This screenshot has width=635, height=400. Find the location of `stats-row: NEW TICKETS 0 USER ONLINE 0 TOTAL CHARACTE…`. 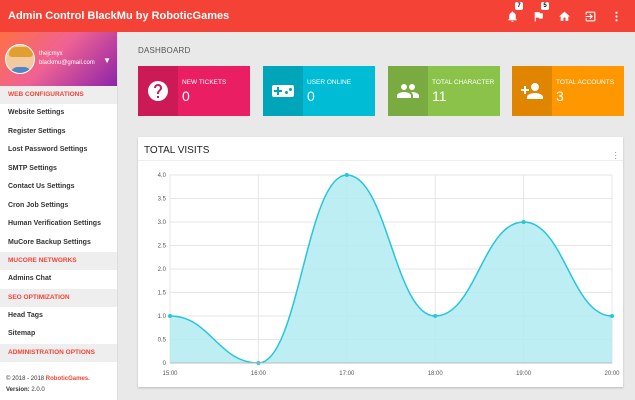

stats-row: NEW TICKETS 0 USER ONLINE 0 TOTAL CHARACTE… is located at coordinates (382, 91).